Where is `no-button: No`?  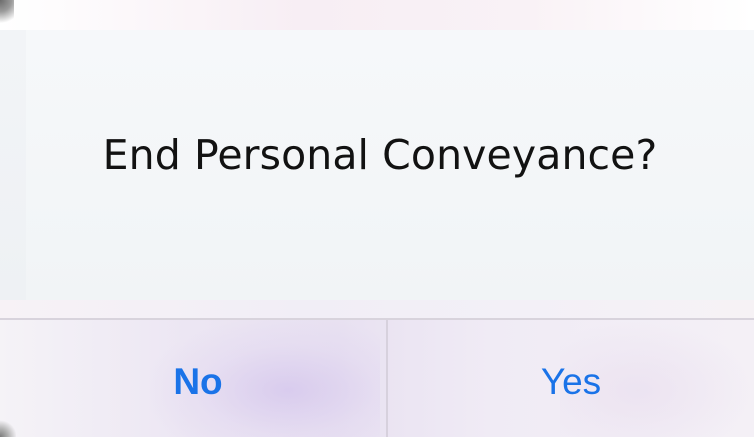 no-button: No is located at coordinates (193, 378).